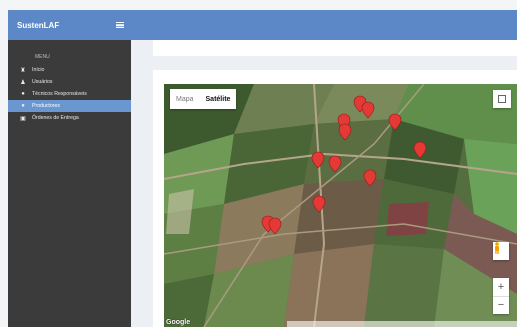 The height and width of the screenshot is (327, 517). Describe the element at coordinates (42, 82) in the screenshot. I see `sidebar-item-label: Usuários` at that location.